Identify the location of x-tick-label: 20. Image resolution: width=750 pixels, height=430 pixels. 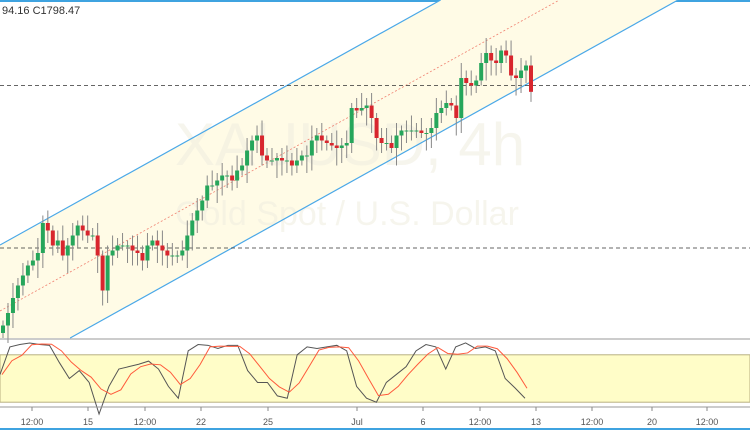
(652, 422).